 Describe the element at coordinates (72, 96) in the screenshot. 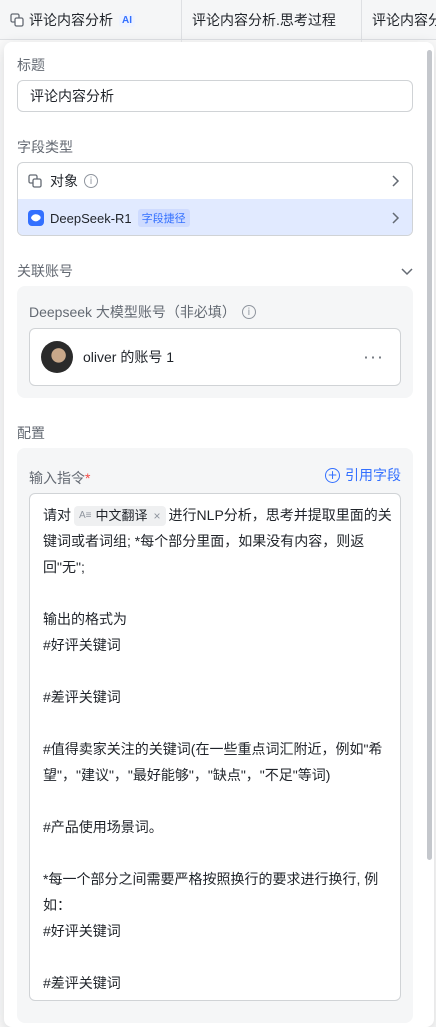

I see `title-input-value: 评论内容分析` at that location.